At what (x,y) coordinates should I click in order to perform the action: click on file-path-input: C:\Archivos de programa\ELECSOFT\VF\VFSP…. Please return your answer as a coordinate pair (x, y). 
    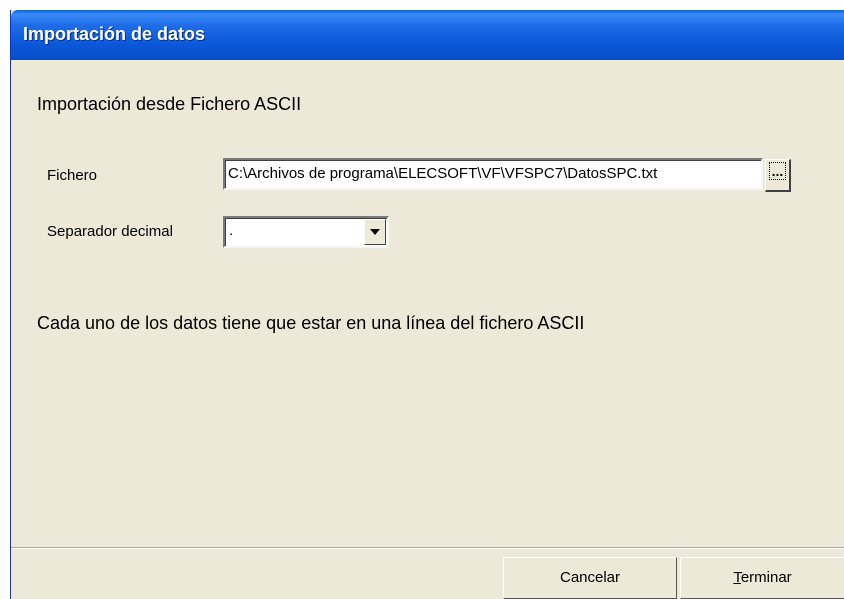
    Looking at the image, I should click on (493, 174).